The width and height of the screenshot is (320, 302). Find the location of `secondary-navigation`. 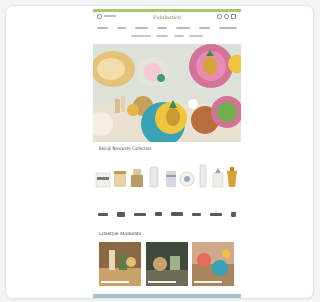

secondary-navigation is located at coordinates (167, 37).